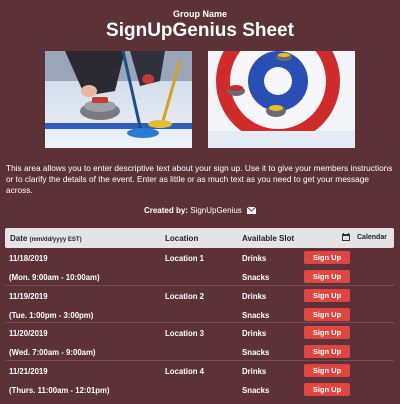 This screenshot has height=404, width=400. I want to click on envelope-icon, so click(252, 210).